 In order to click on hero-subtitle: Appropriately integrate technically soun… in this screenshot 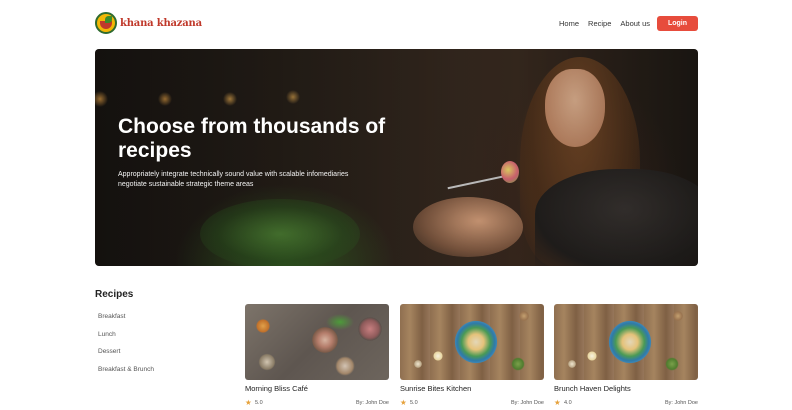, I will do `click(233, 179)`.